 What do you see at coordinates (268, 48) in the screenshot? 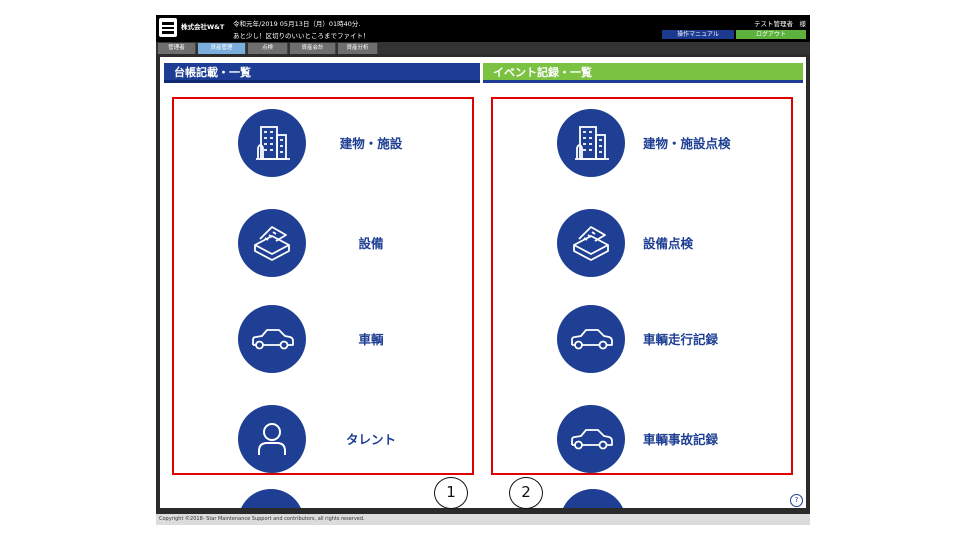
I see `tab-inspection: 点検` at bounding box center [268, 48].